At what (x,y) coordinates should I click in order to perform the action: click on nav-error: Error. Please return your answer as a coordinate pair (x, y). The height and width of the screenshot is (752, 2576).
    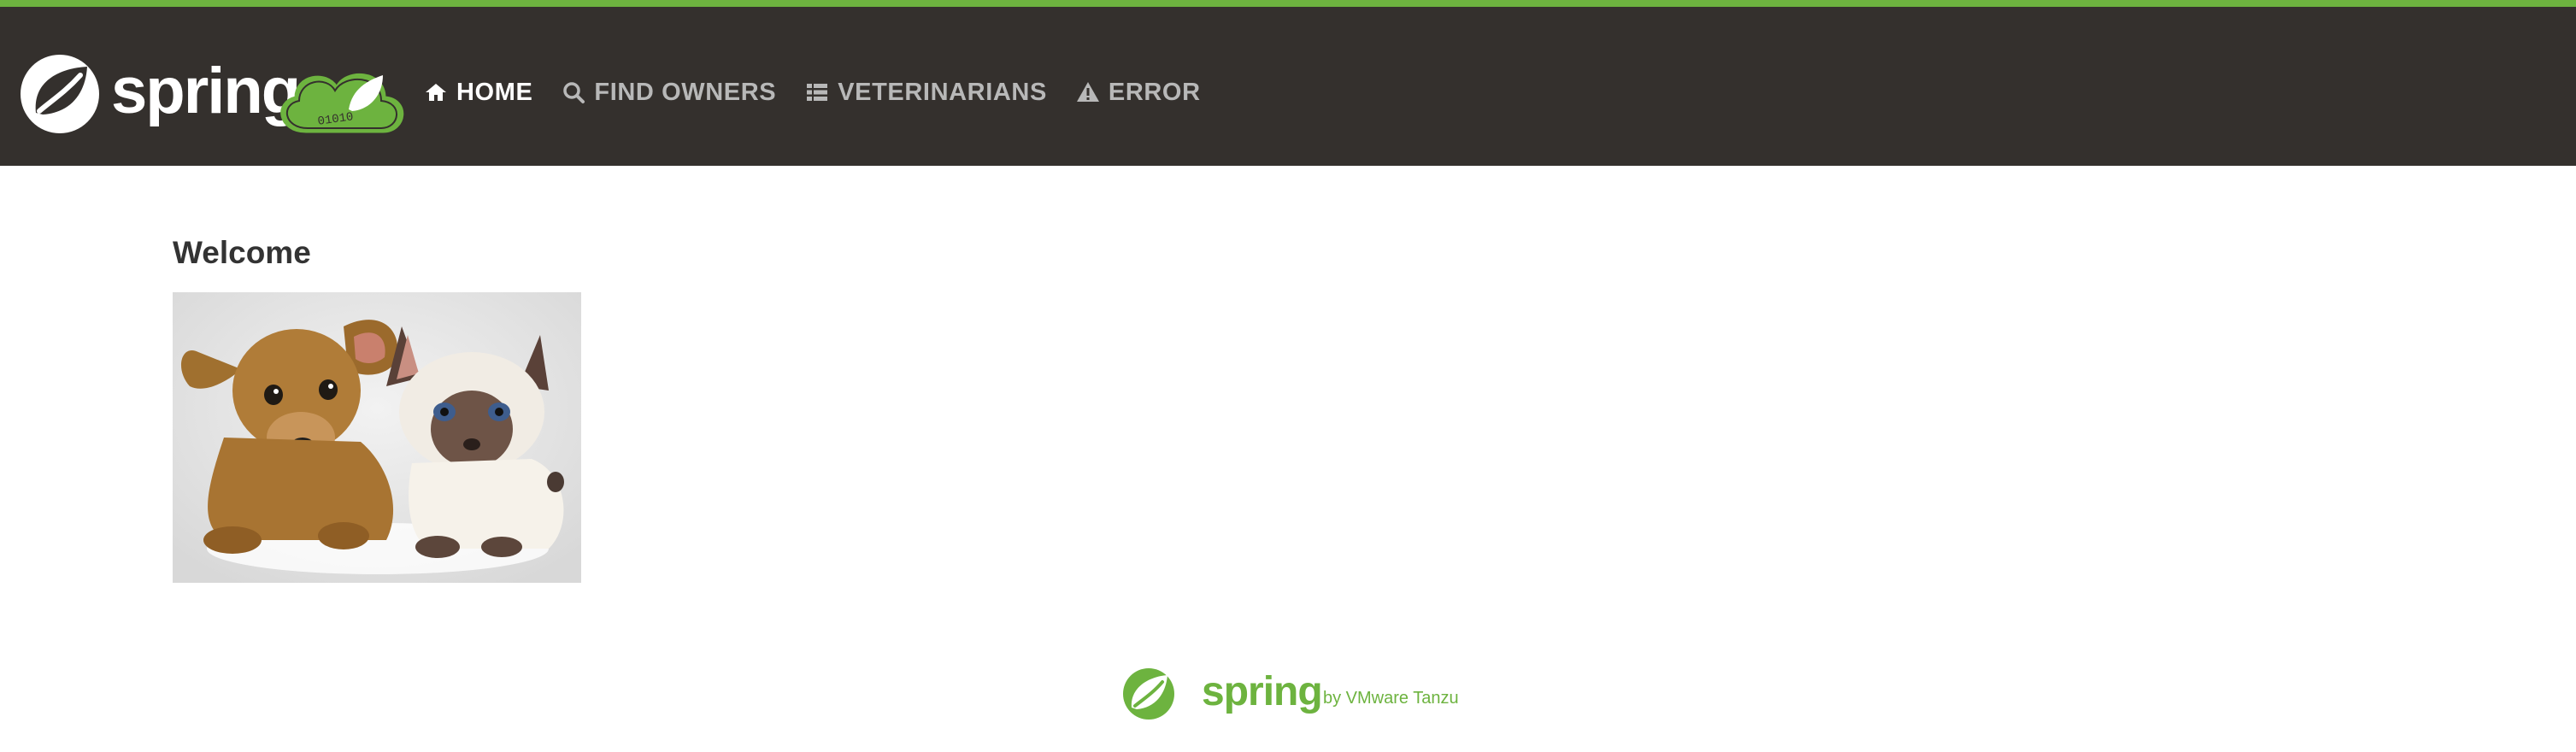
    Looking at the image, I should click on (1138, 93).